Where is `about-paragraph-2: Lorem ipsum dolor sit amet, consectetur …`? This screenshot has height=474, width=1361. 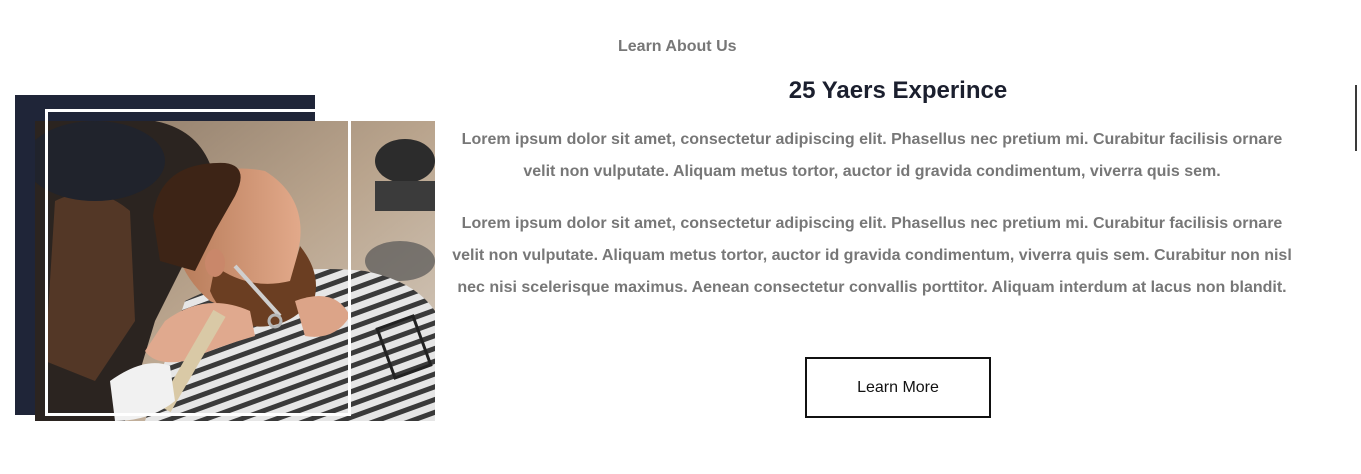
about-paragraph-2: Lorem ipsum dolor sit amet, consectetur … is located at coordinates (872, 255).